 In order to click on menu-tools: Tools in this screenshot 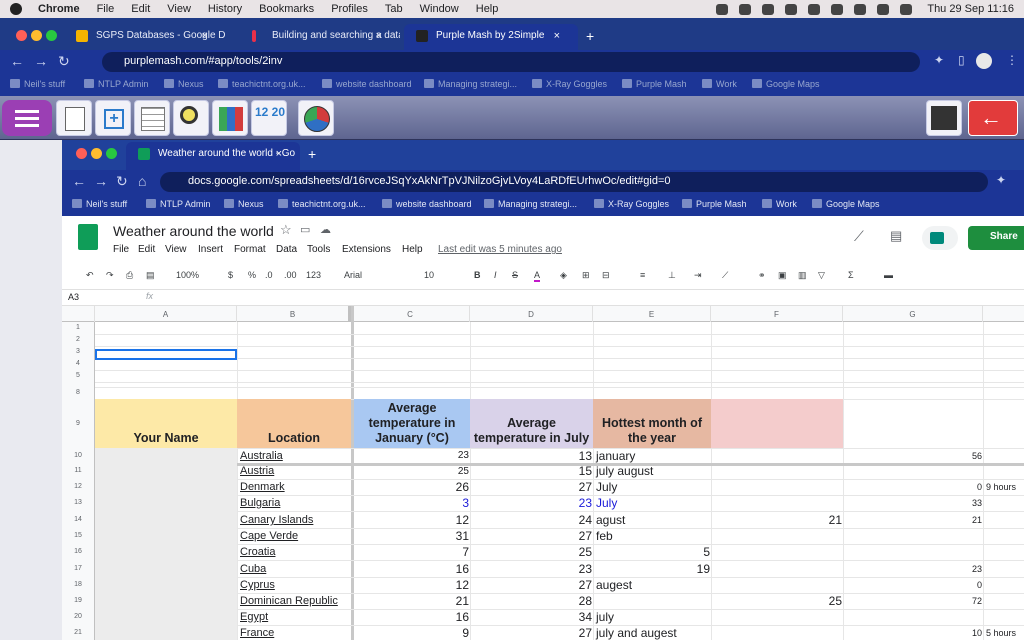, I will do `click(318, 249)`.